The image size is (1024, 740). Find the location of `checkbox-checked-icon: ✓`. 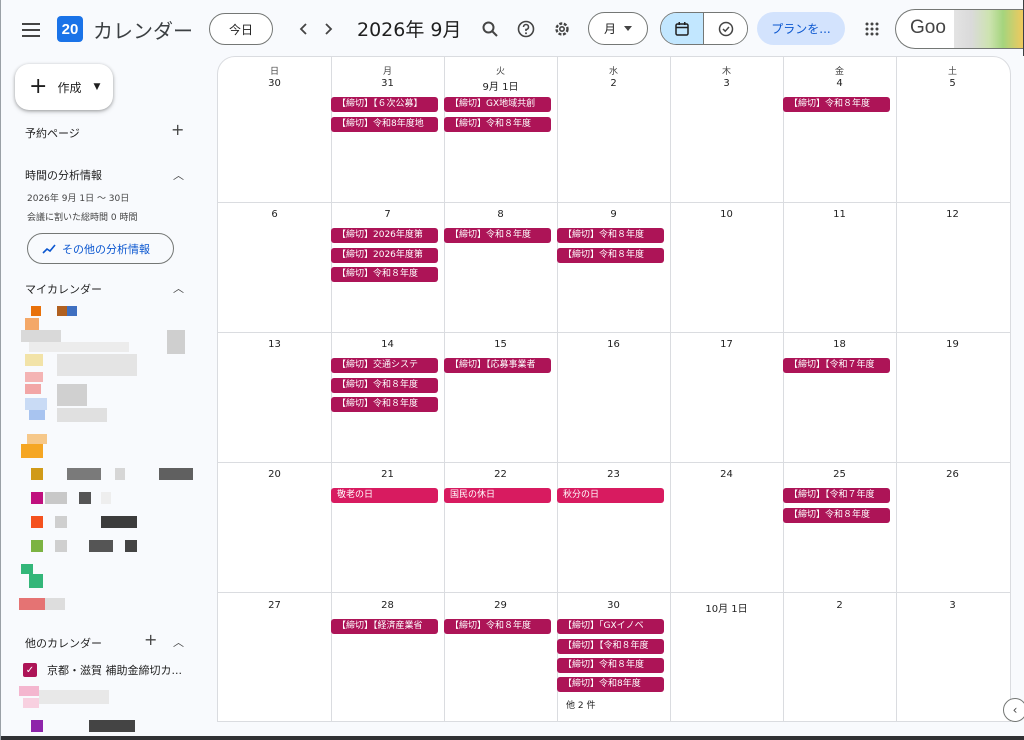

checkbox-checked-icon: ✓ is located at coordinates (30, 670).